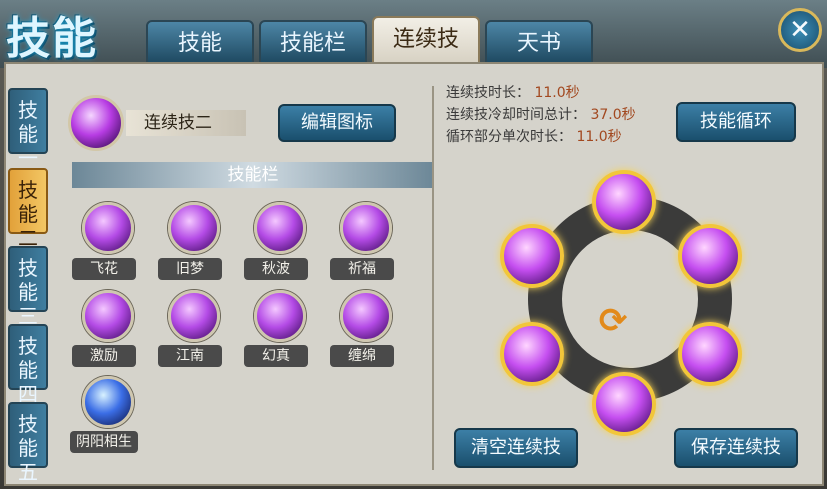 The width and height of the screenshot is (827, 489). Describe the element at coordinates (104, 269) in the screenshot. I see `skill-label: 飞花` at that location.